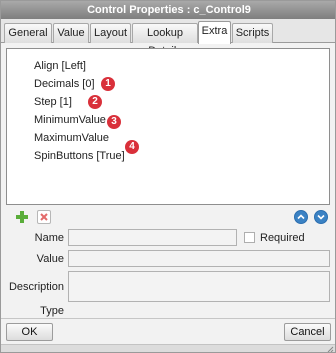 The width and height of the screenshot is (336, 353). I want to click on arrow-down-icon, so click(321, 217).